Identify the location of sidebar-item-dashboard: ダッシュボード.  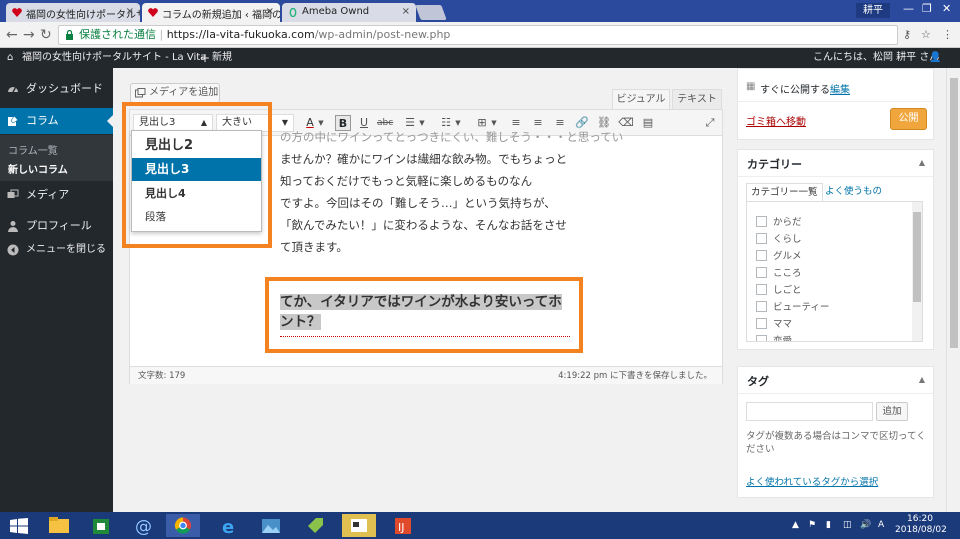
(56, 89).